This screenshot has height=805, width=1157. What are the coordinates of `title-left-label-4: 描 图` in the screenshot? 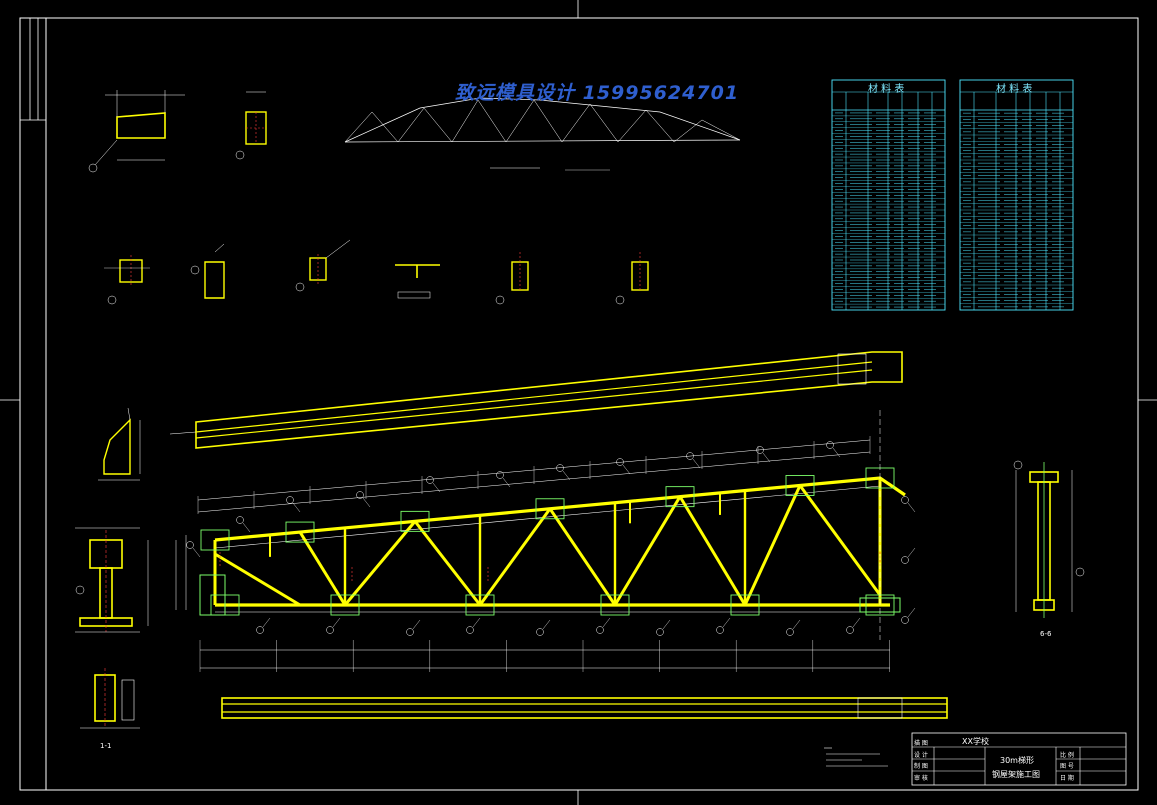 It's located at (921, 743).